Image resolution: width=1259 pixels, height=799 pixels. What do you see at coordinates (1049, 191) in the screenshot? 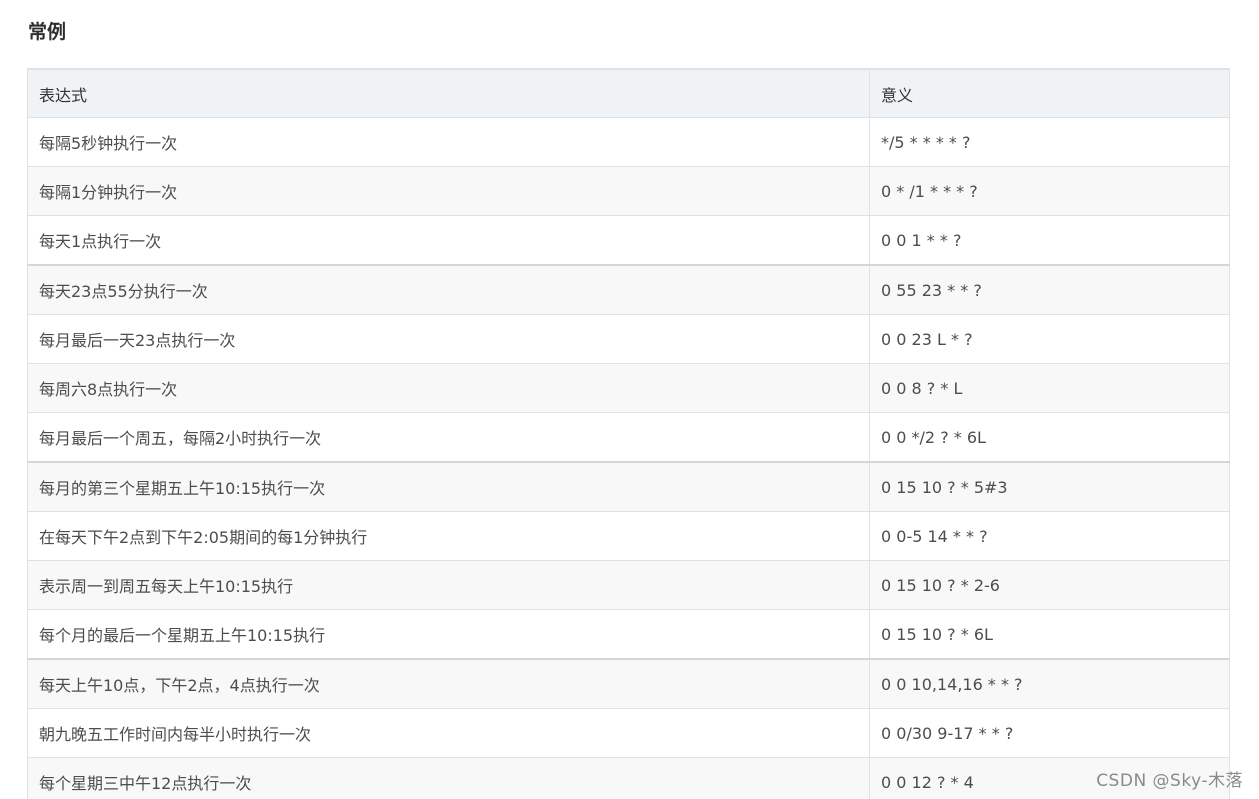
I see `table-cell-cron: 0 * /1 * * * ?` at bounding box center [1049, 191].